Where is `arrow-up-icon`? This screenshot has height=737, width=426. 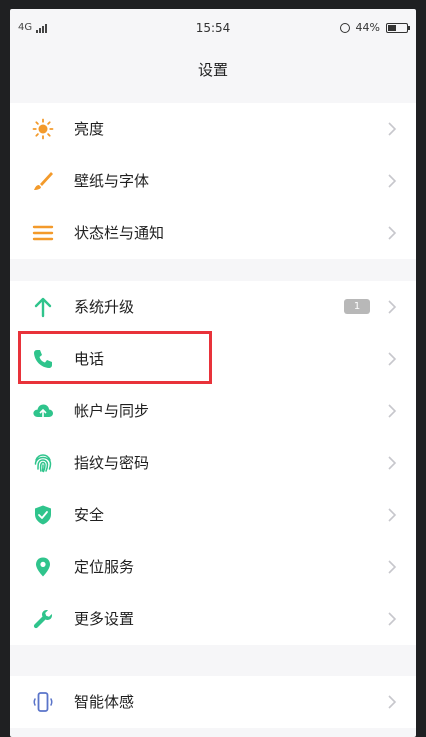 arrow-up-icon is located at coordinates (43, 307).